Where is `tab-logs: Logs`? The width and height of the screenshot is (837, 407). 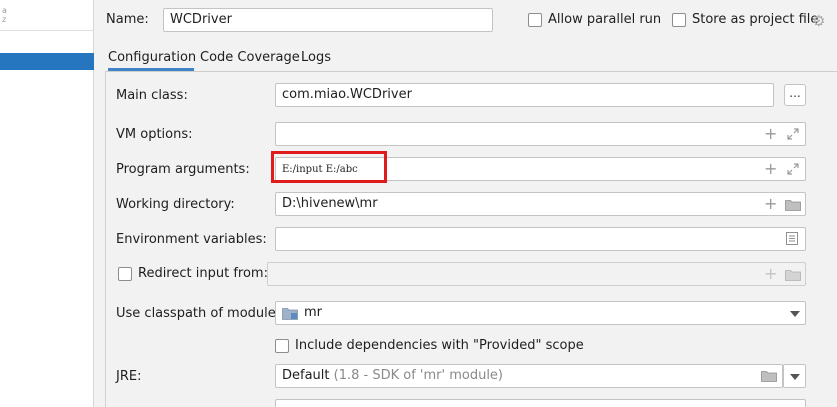 tab-logs: Logs is located at coordinates (316, 60).